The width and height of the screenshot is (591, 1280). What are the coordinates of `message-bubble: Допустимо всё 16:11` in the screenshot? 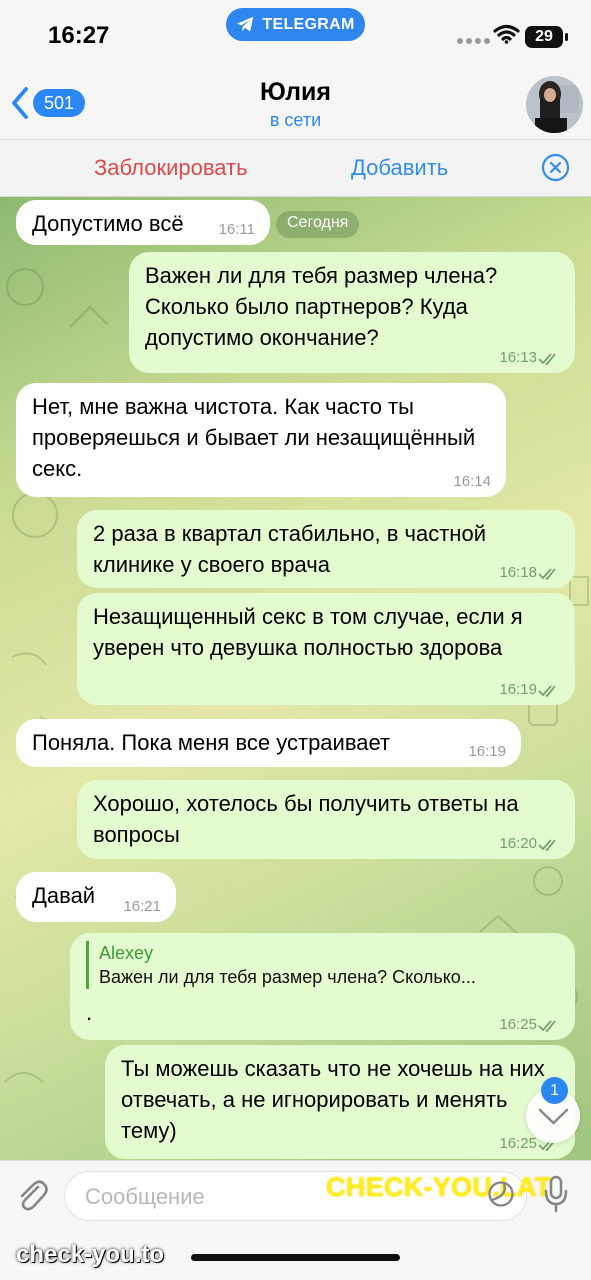 It's located at (143, 222).